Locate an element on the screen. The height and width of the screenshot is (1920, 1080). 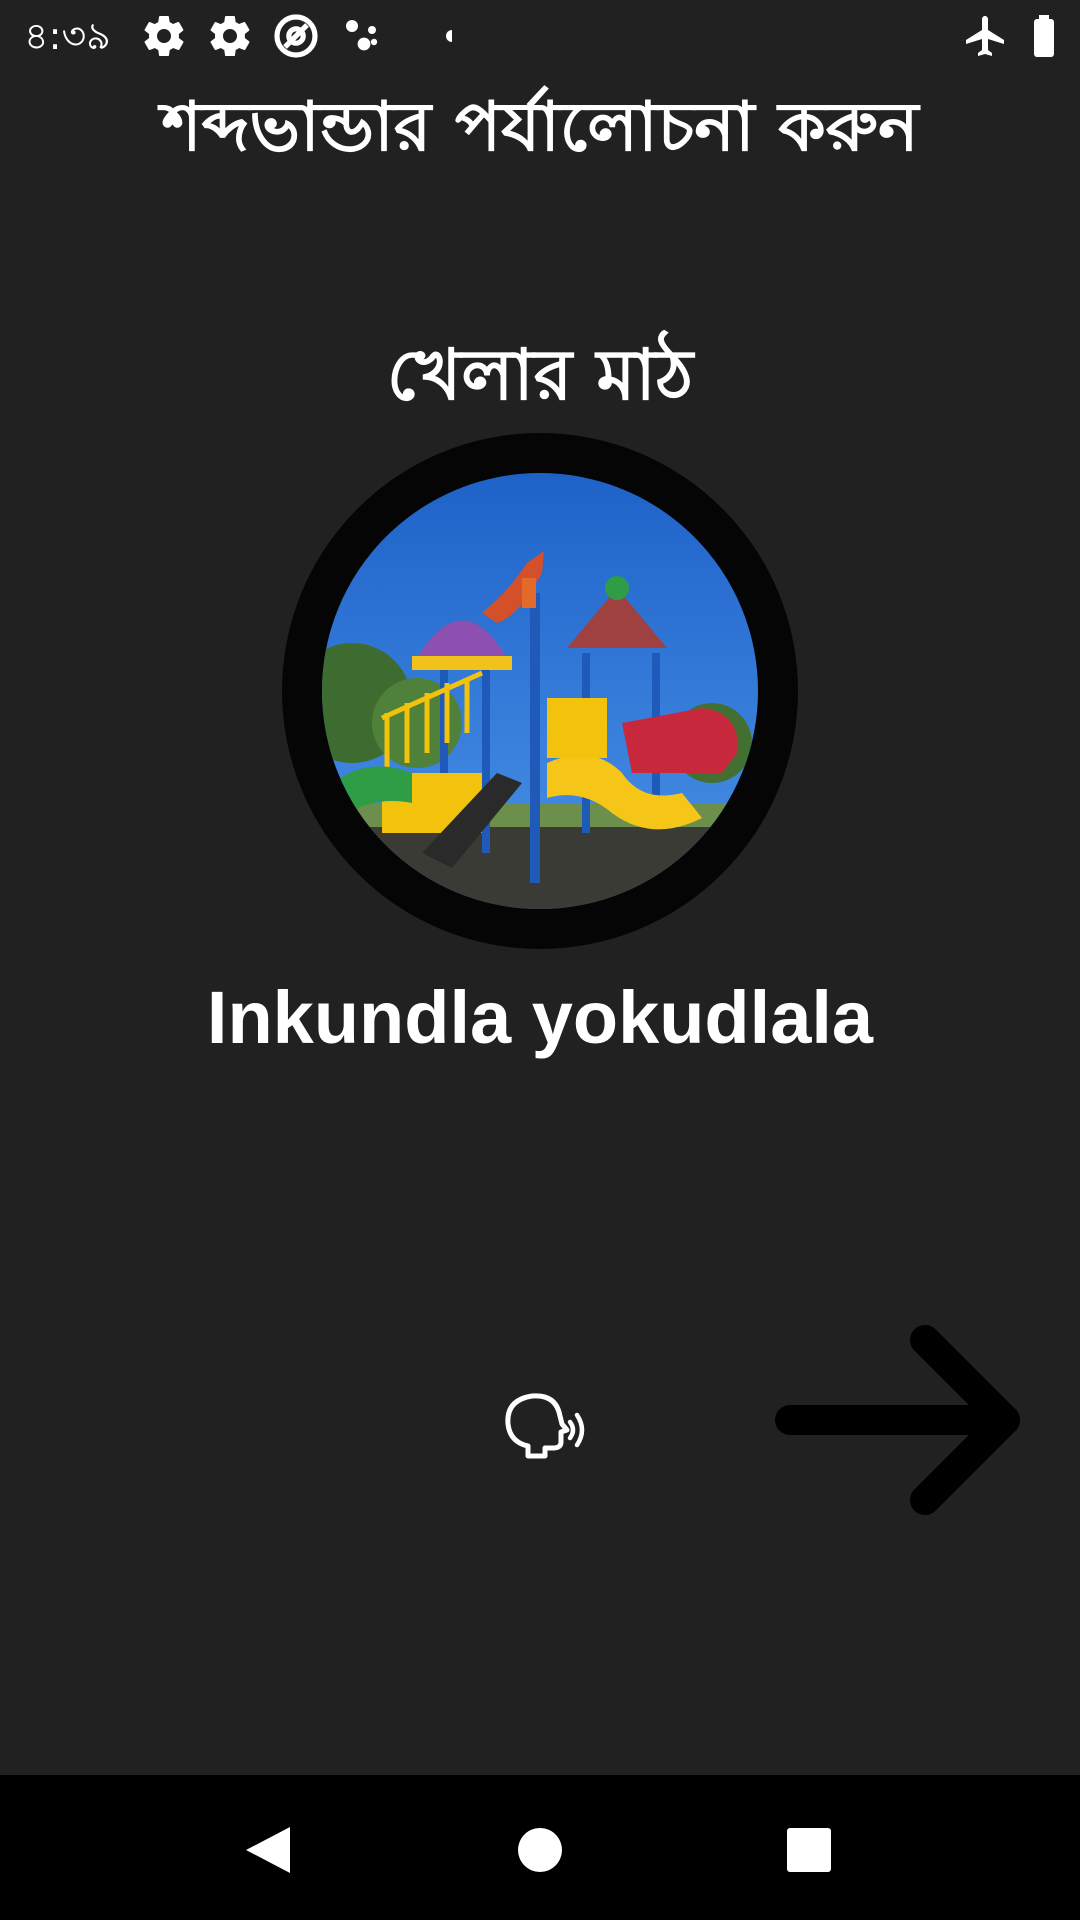
home-icon is located at coordinates (540, 1850).